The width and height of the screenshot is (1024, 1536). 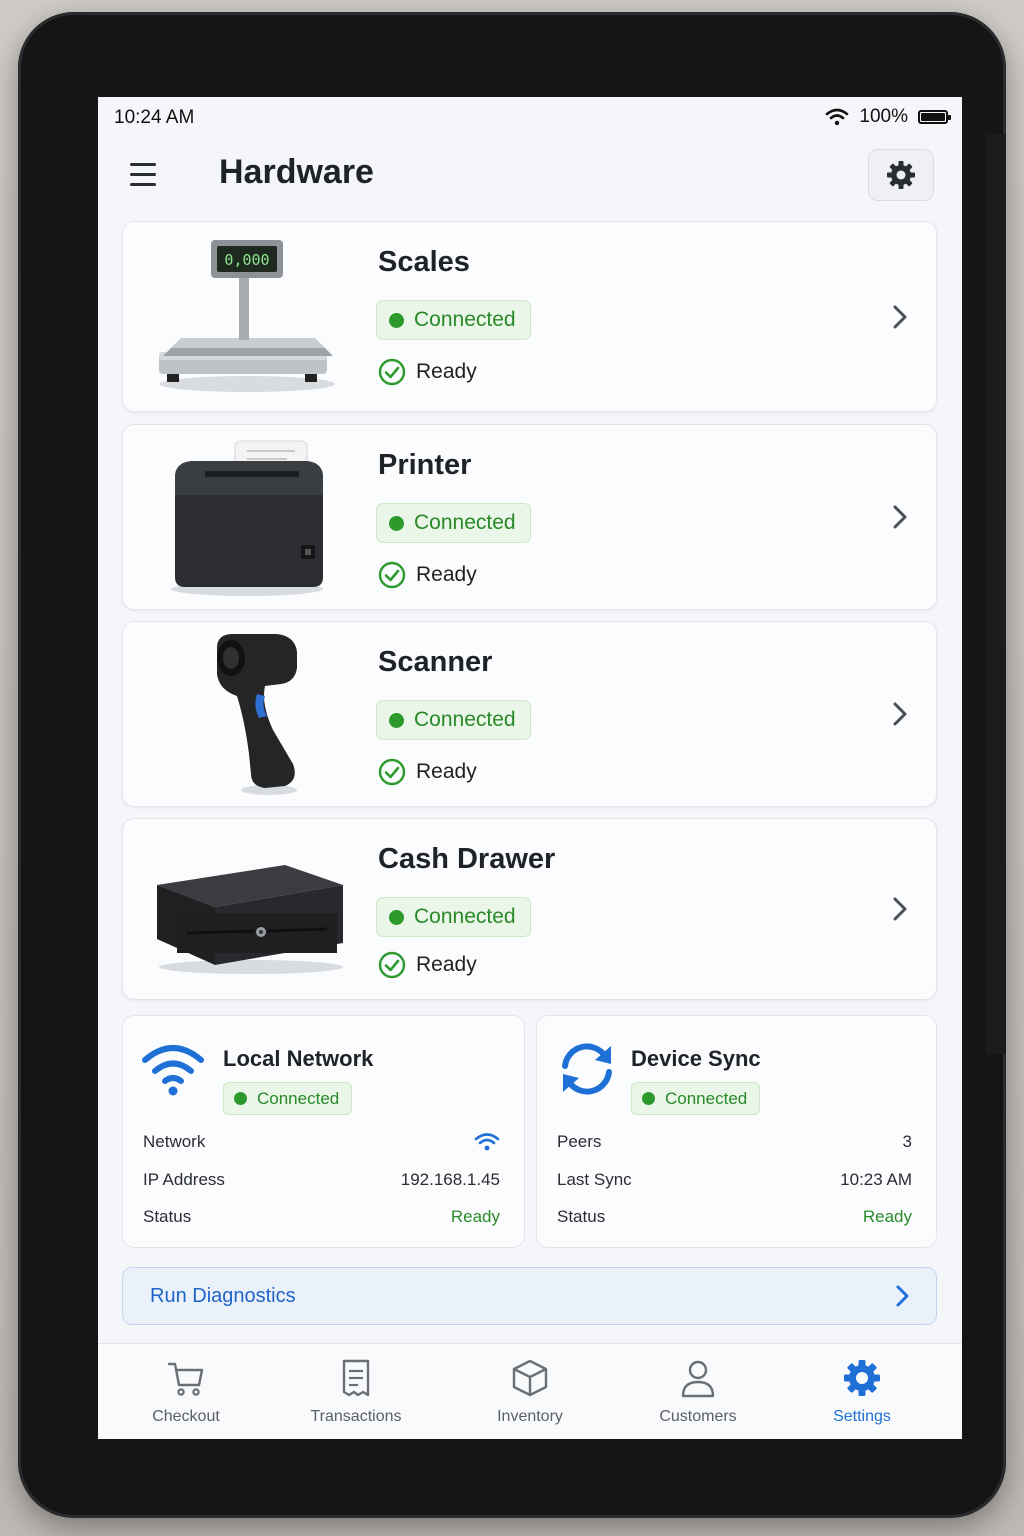 I want to click on header: Hardware, so click(x=530, y=177).